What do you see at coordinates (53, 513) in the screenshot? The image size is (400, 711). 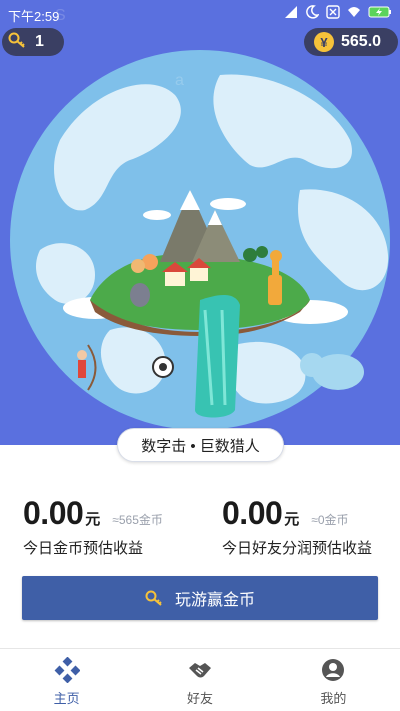 I see `earnings-value: 0.00` at bounding box center [53, 513].